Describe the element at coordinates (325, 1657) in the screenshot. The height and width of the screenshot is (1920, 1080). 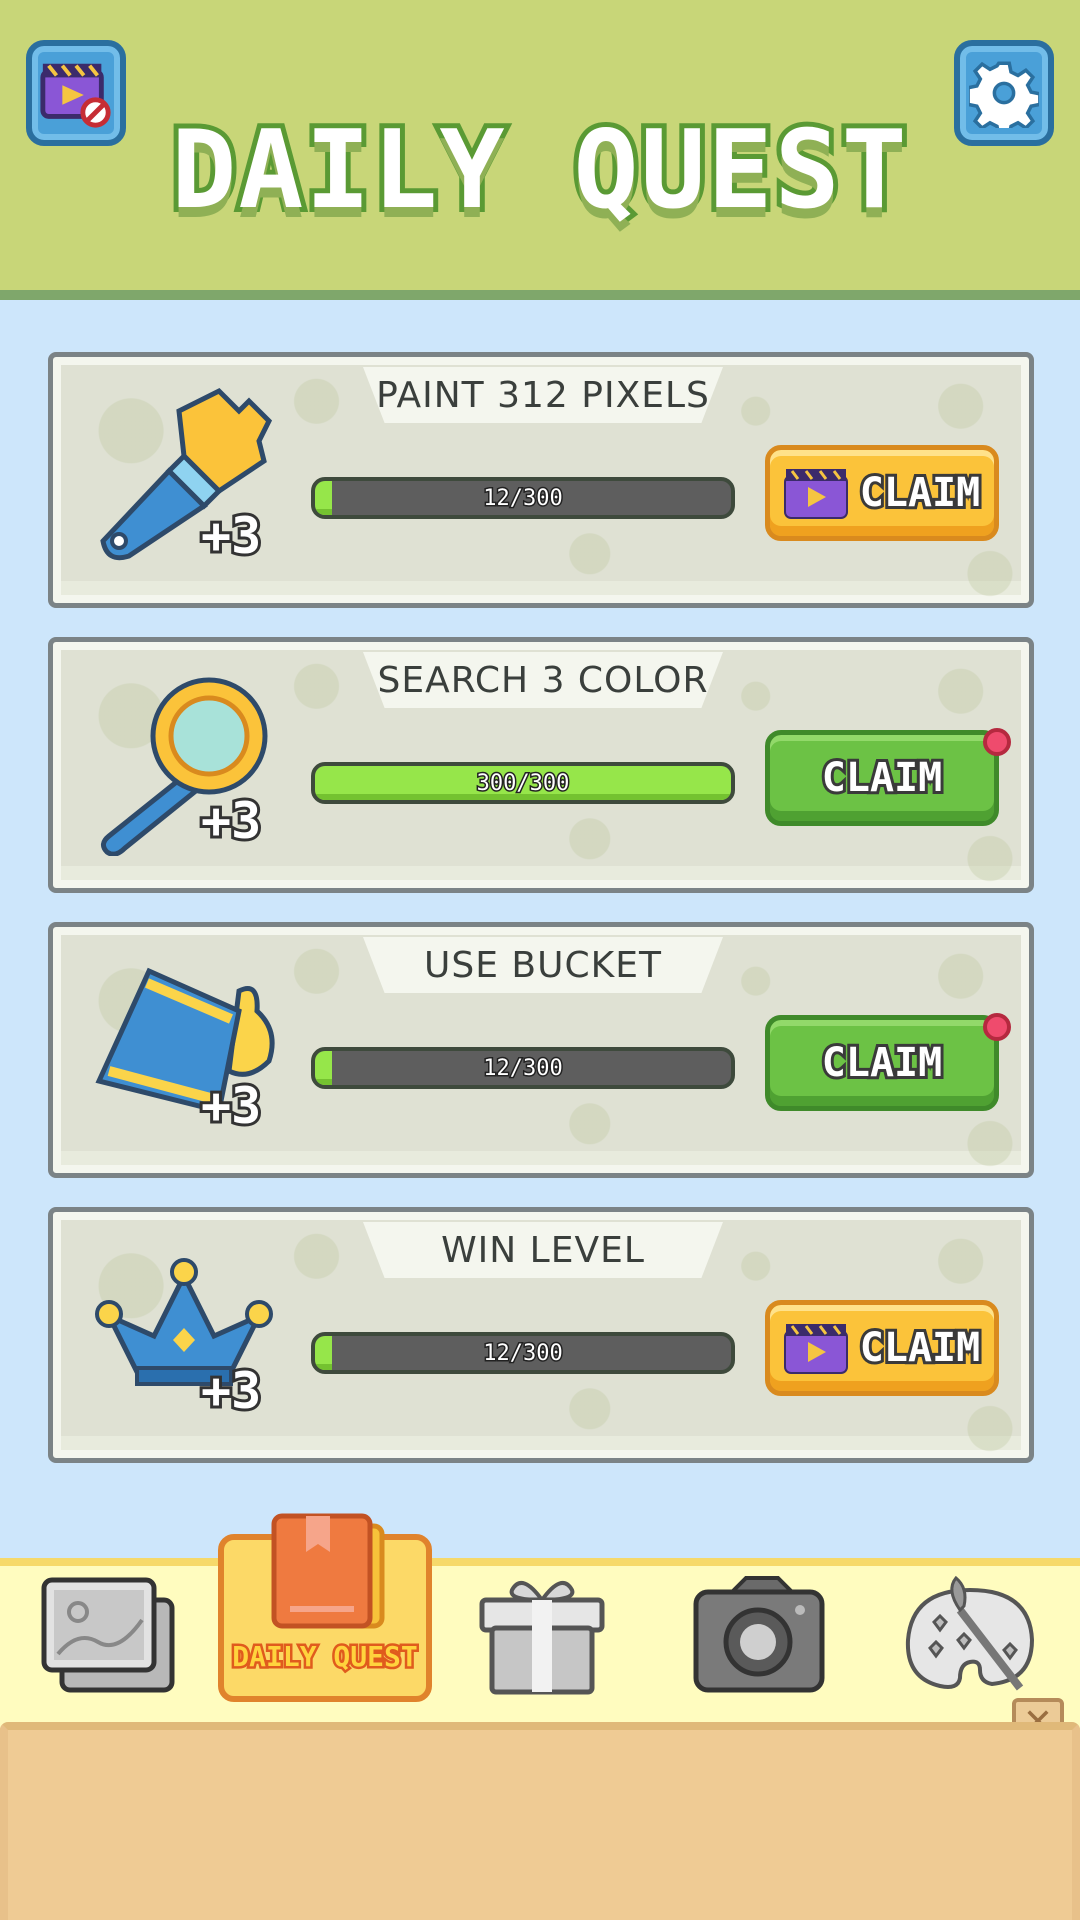
I see `nav-daily-quest-label: DAILY QUEST` at that location.